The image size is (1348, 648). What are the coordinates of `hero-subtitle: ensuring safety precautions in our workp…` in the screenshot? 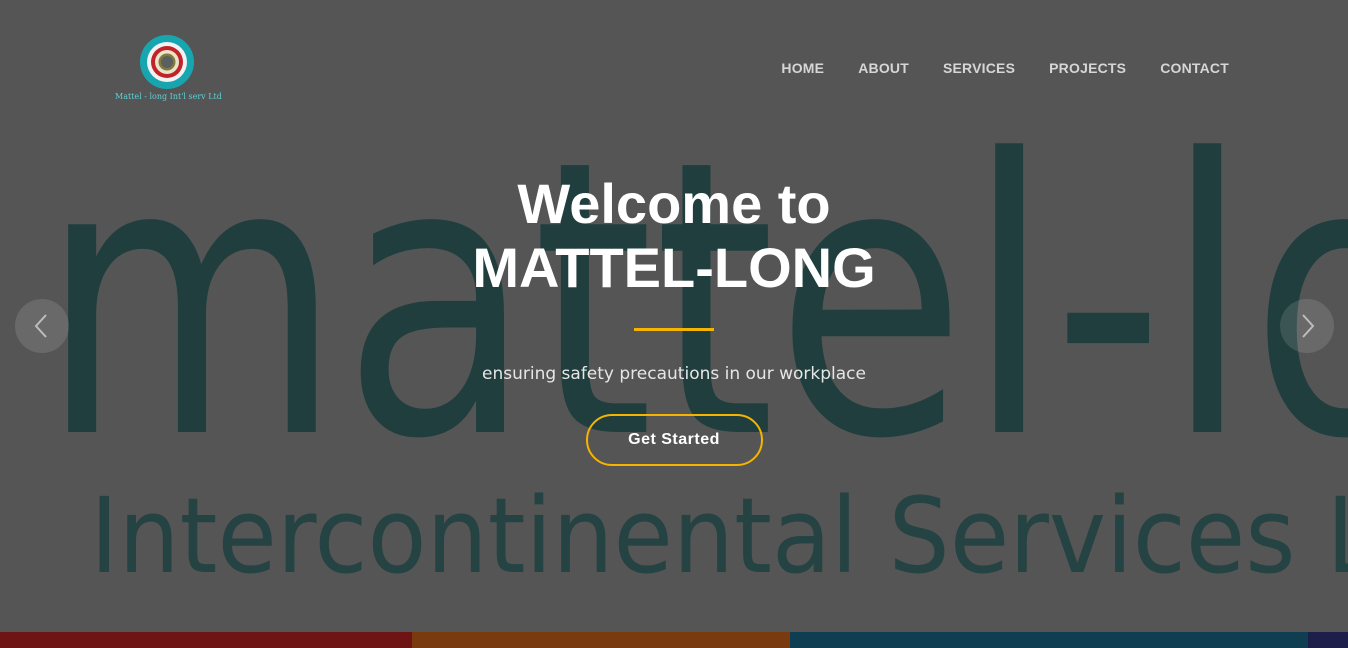 It's located at (674, 374).